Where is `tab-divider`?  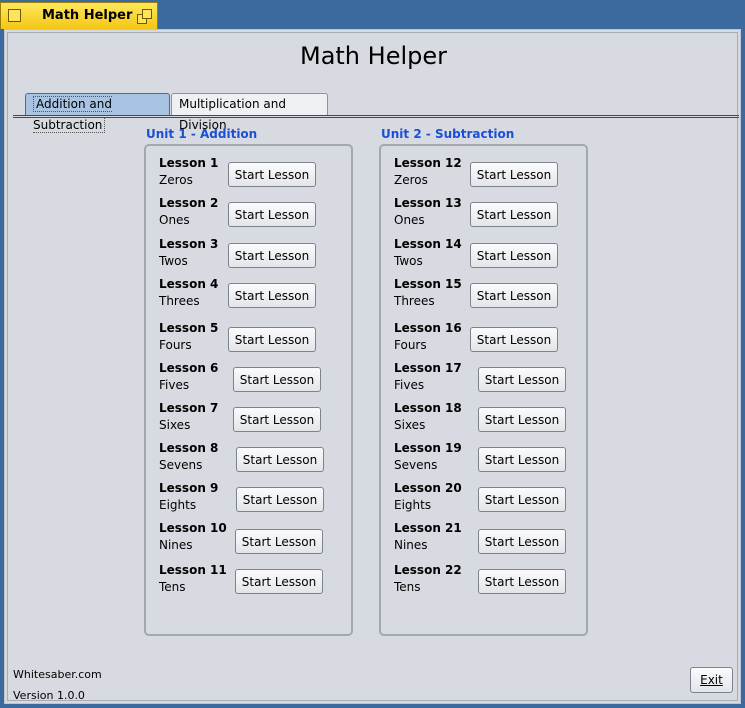 tab-divider is located at coordinates (376, 116).